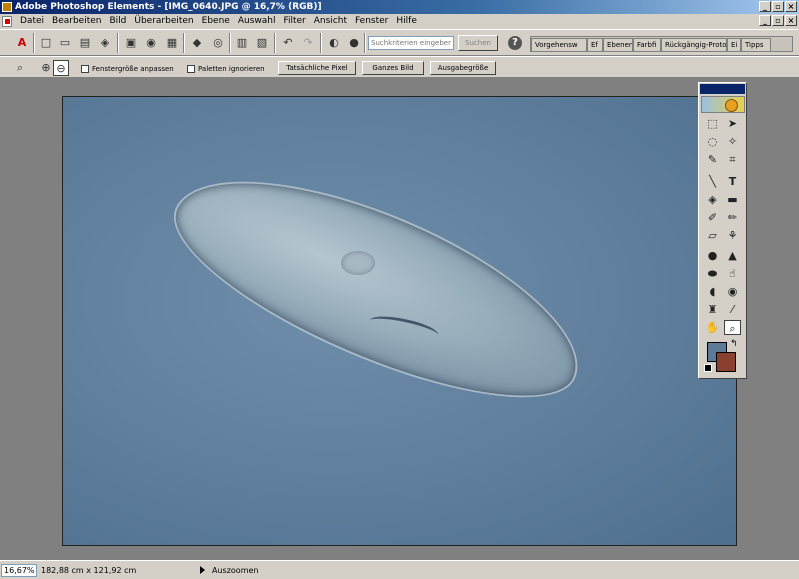  I want to click on app-icon, so click(7, 7).